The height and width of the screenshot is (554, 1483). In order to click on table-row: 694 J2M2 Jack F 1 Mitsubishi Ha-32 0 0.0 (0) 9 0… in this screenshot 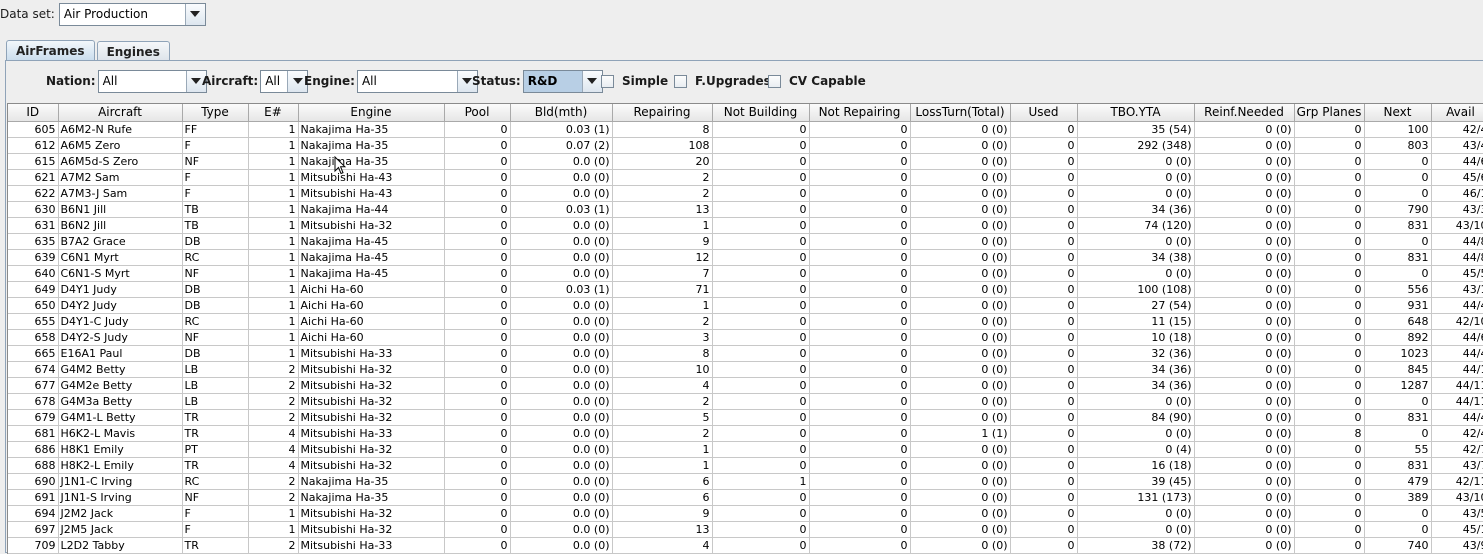, I will do `click(745, 513)`.